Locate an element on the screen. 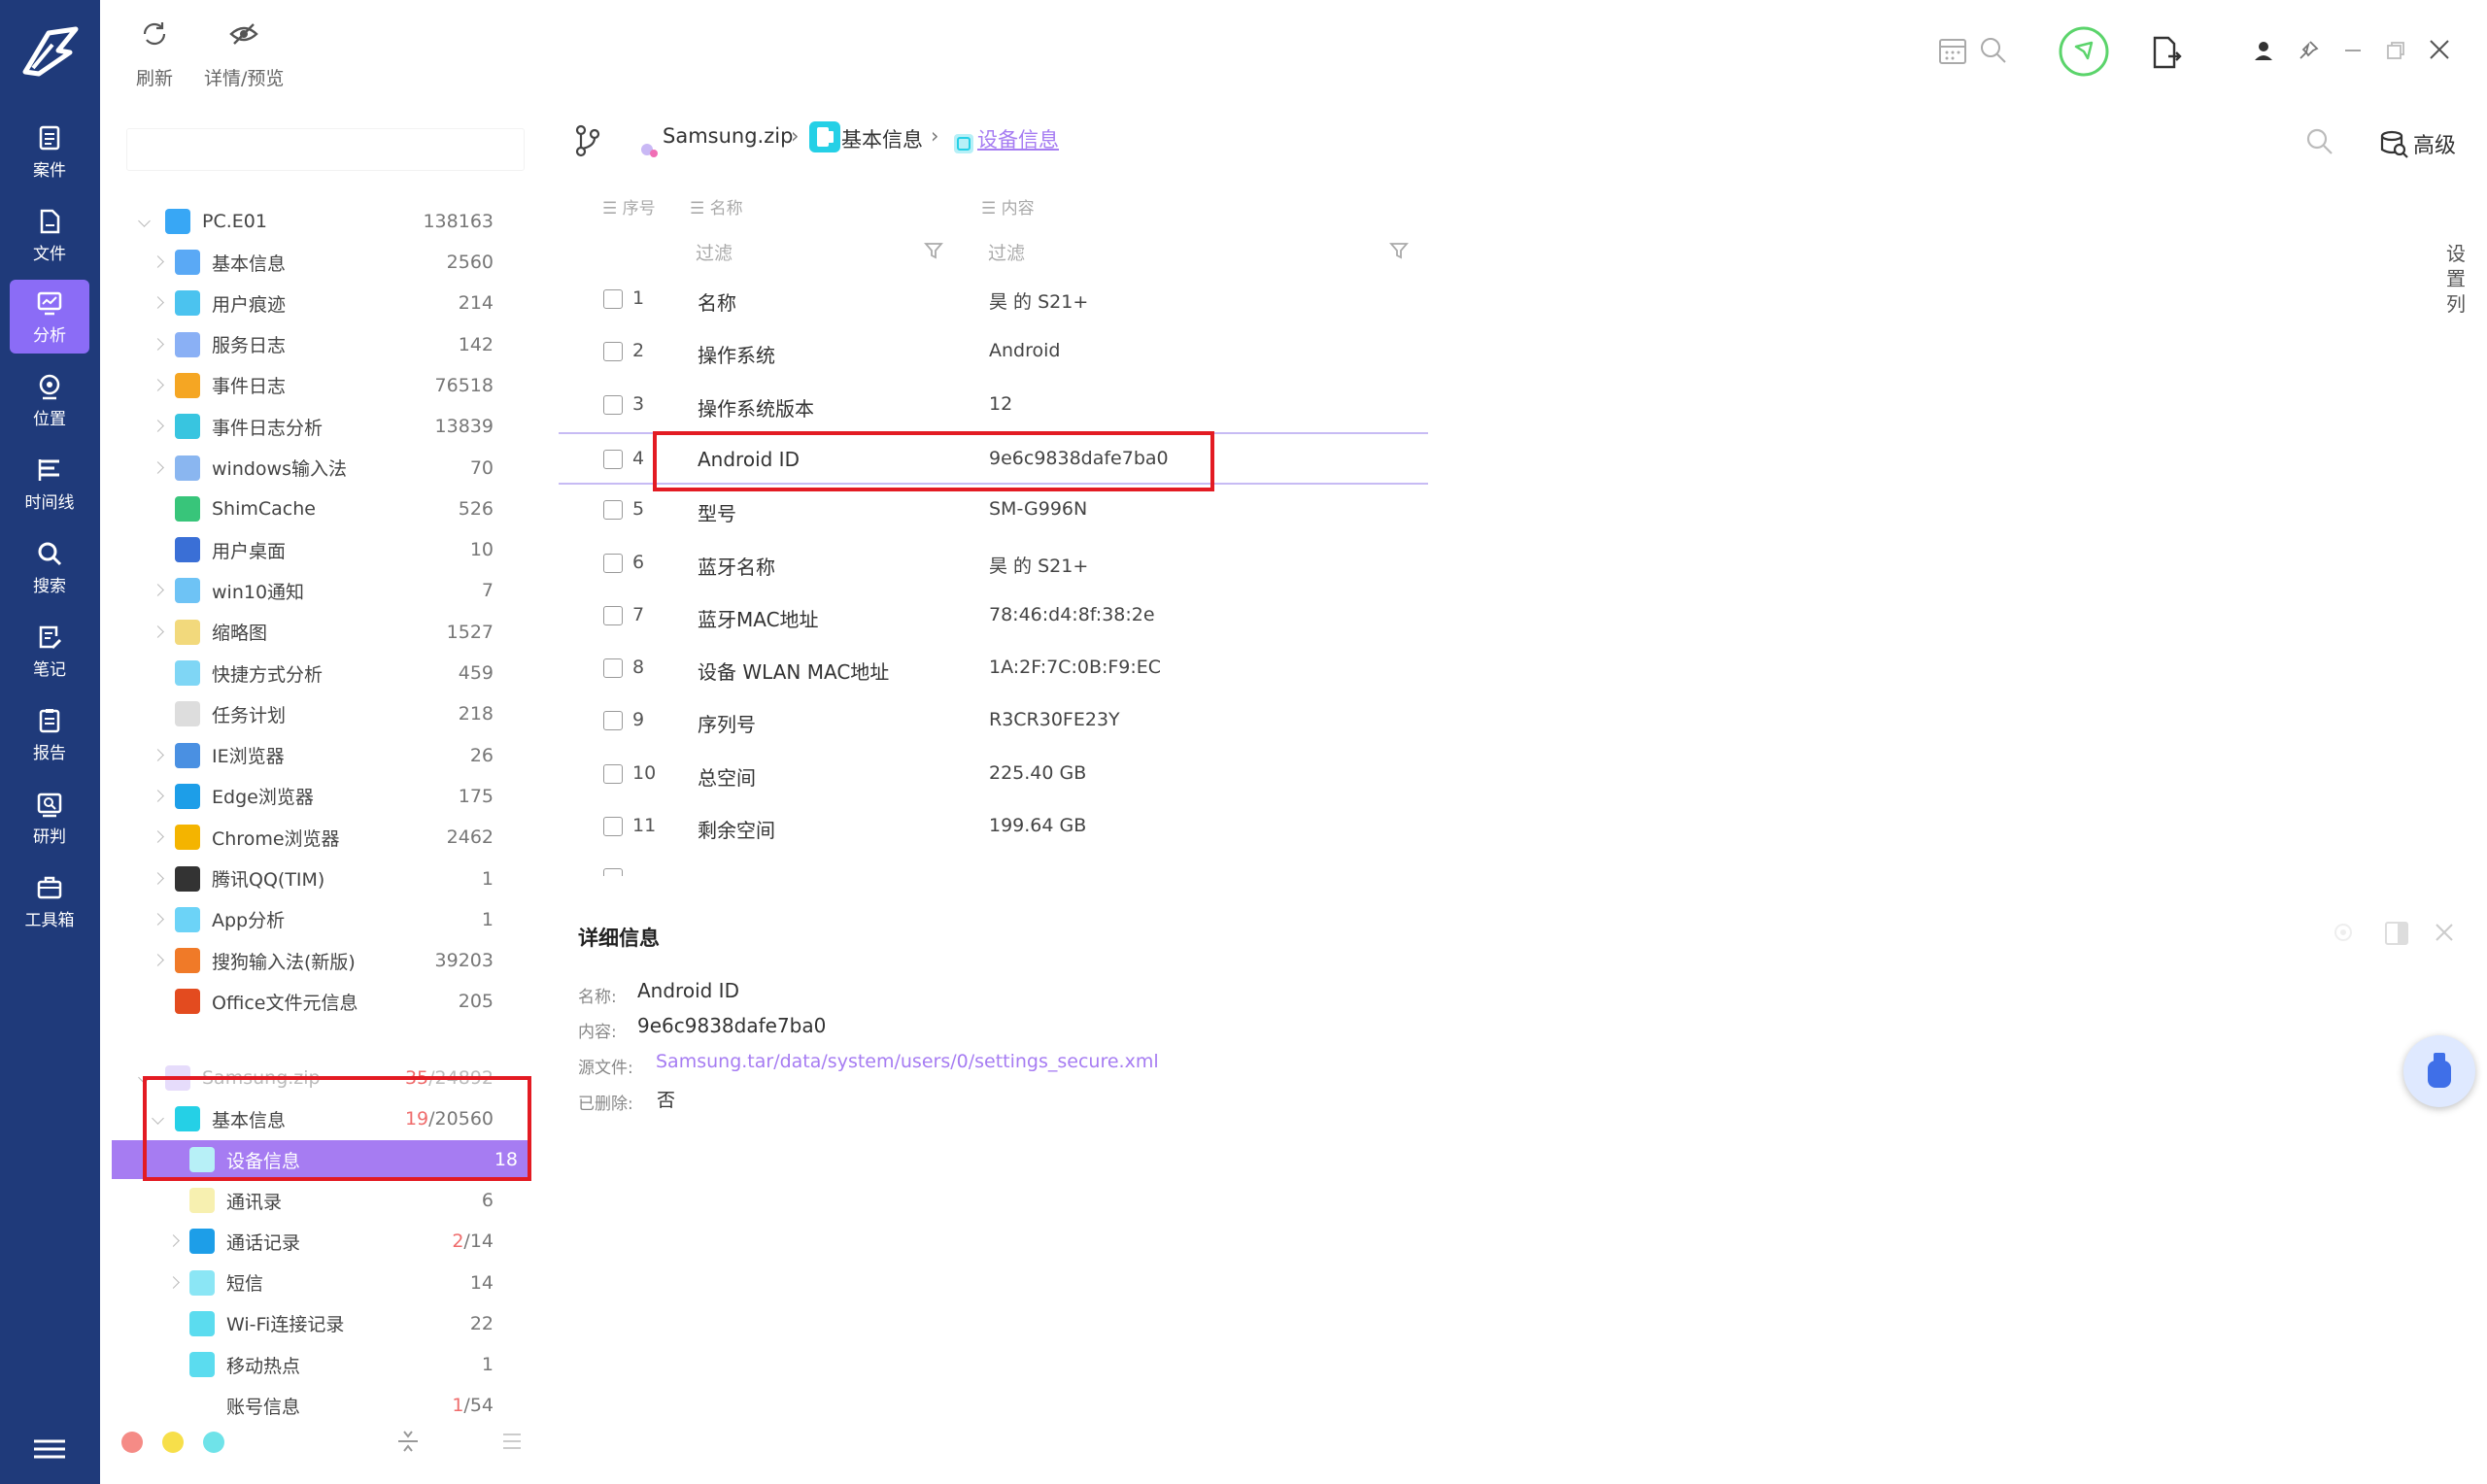 This screenshot has width=2487, height=1484. zoom-dot-icon is located at coordinates (213, 1442).